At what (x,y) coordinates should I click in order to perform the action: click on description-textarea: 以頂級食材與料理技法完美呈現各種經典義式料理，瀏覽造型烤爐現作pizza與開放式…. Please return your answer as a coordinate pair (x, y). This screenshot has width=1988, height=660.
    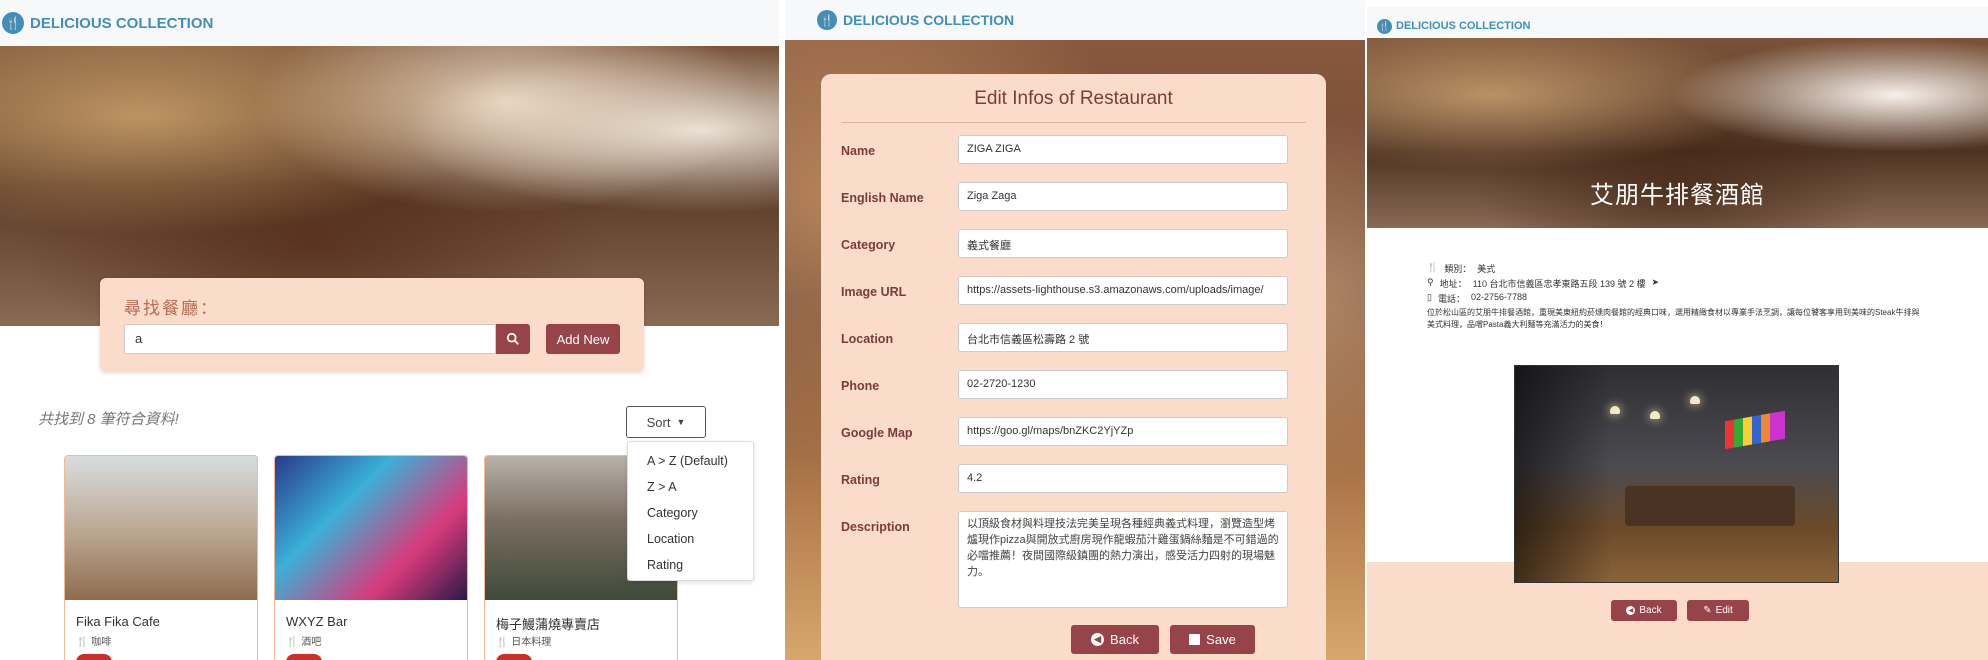
    Looking at the image, I should click on (1123, 559).